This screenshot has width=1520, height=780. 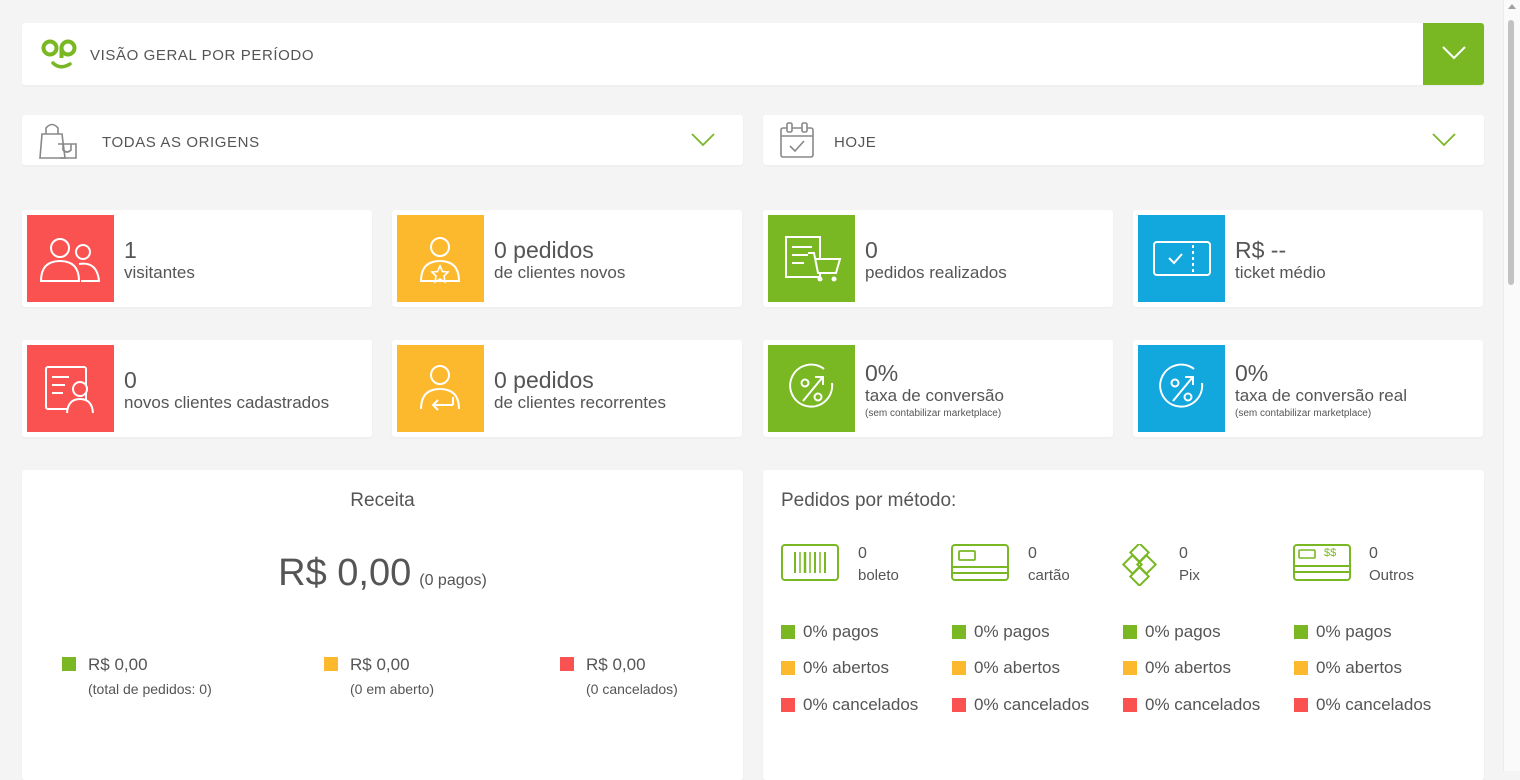 I want to click on stat-value: 0 pedidos, so click(x=544, y=380).